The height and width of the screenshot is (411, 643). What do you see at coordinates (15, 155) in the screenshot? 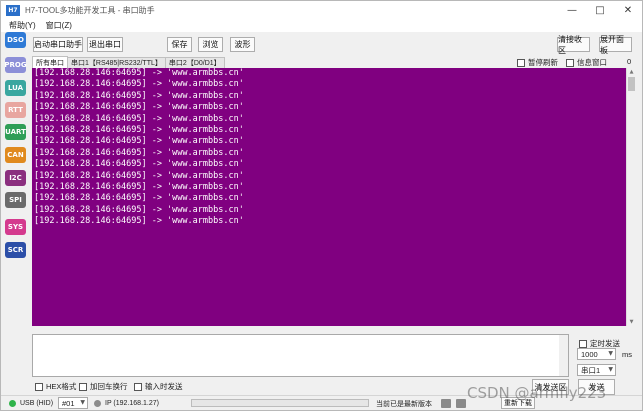
I see `sidebar-can-button: CAN` at bounding box center [15, 155].